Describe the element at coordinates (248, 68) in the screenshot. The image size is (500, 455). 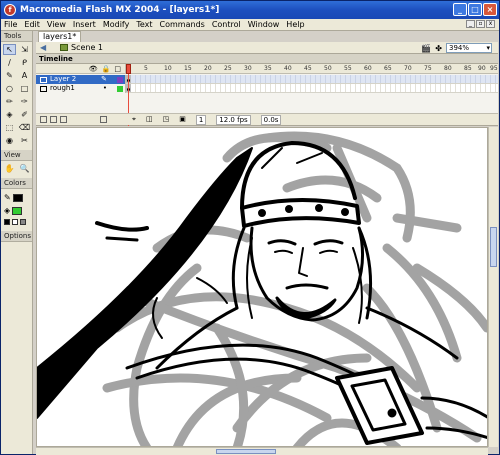
I see `ruler-tick: 30` at that location.